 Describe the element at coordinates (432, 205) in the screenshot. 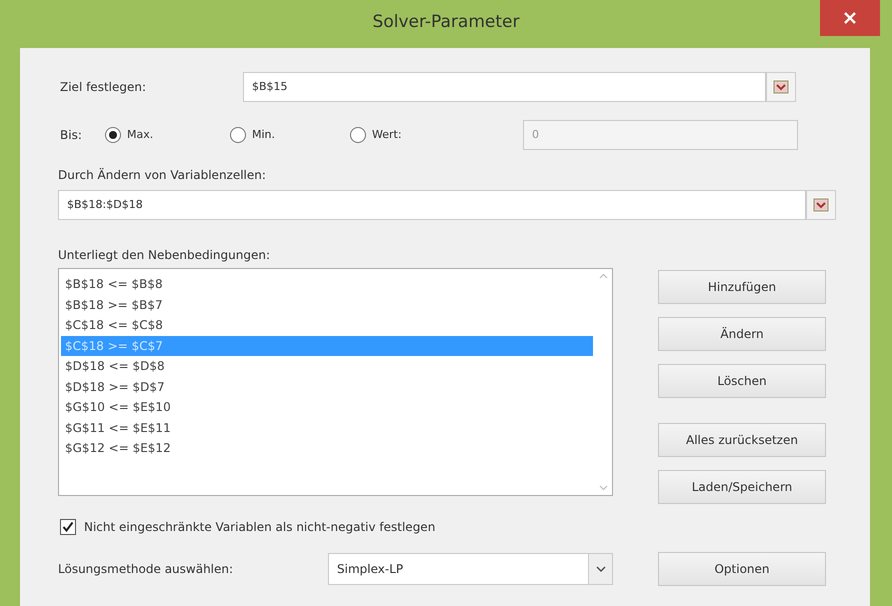

I see `variables-field: $B$18:$D$18` at that location.